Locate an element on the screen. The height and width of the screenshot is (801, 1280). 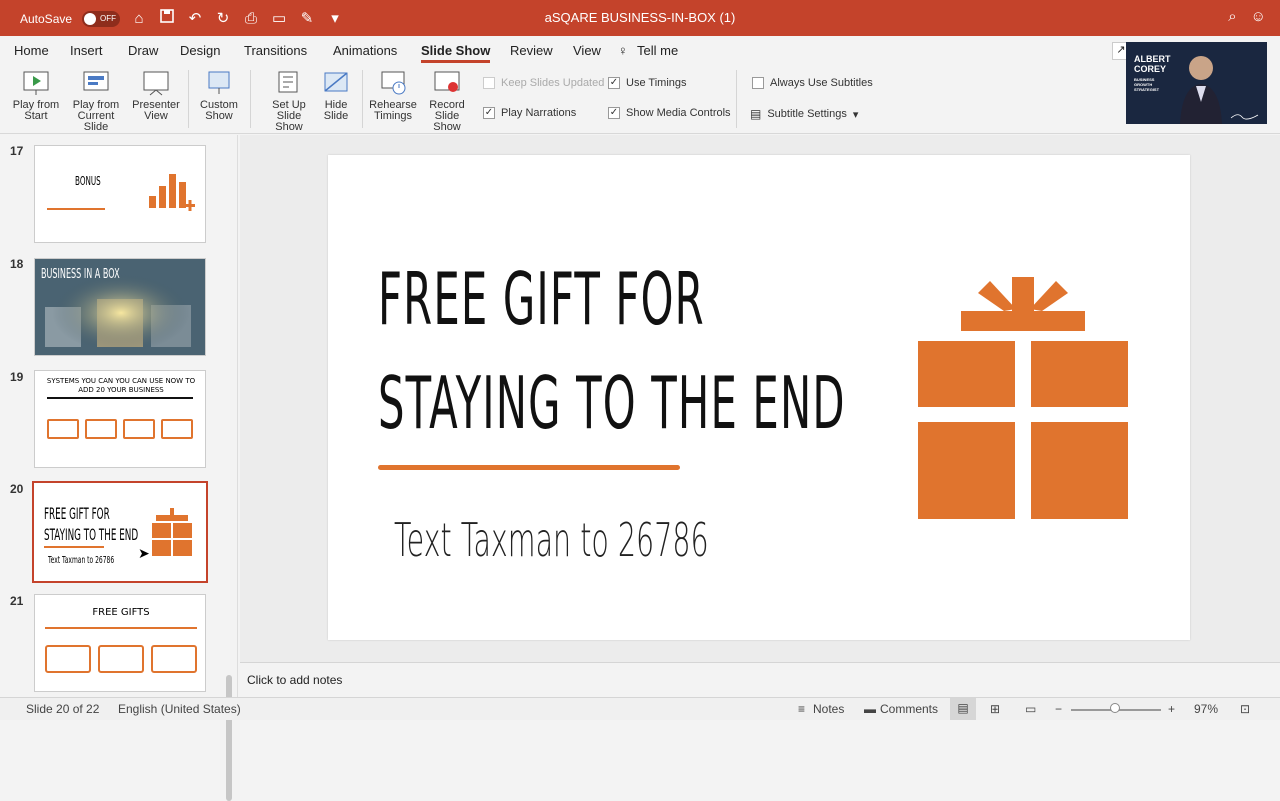
presenter-photo is located at coordinates (1201, 90).